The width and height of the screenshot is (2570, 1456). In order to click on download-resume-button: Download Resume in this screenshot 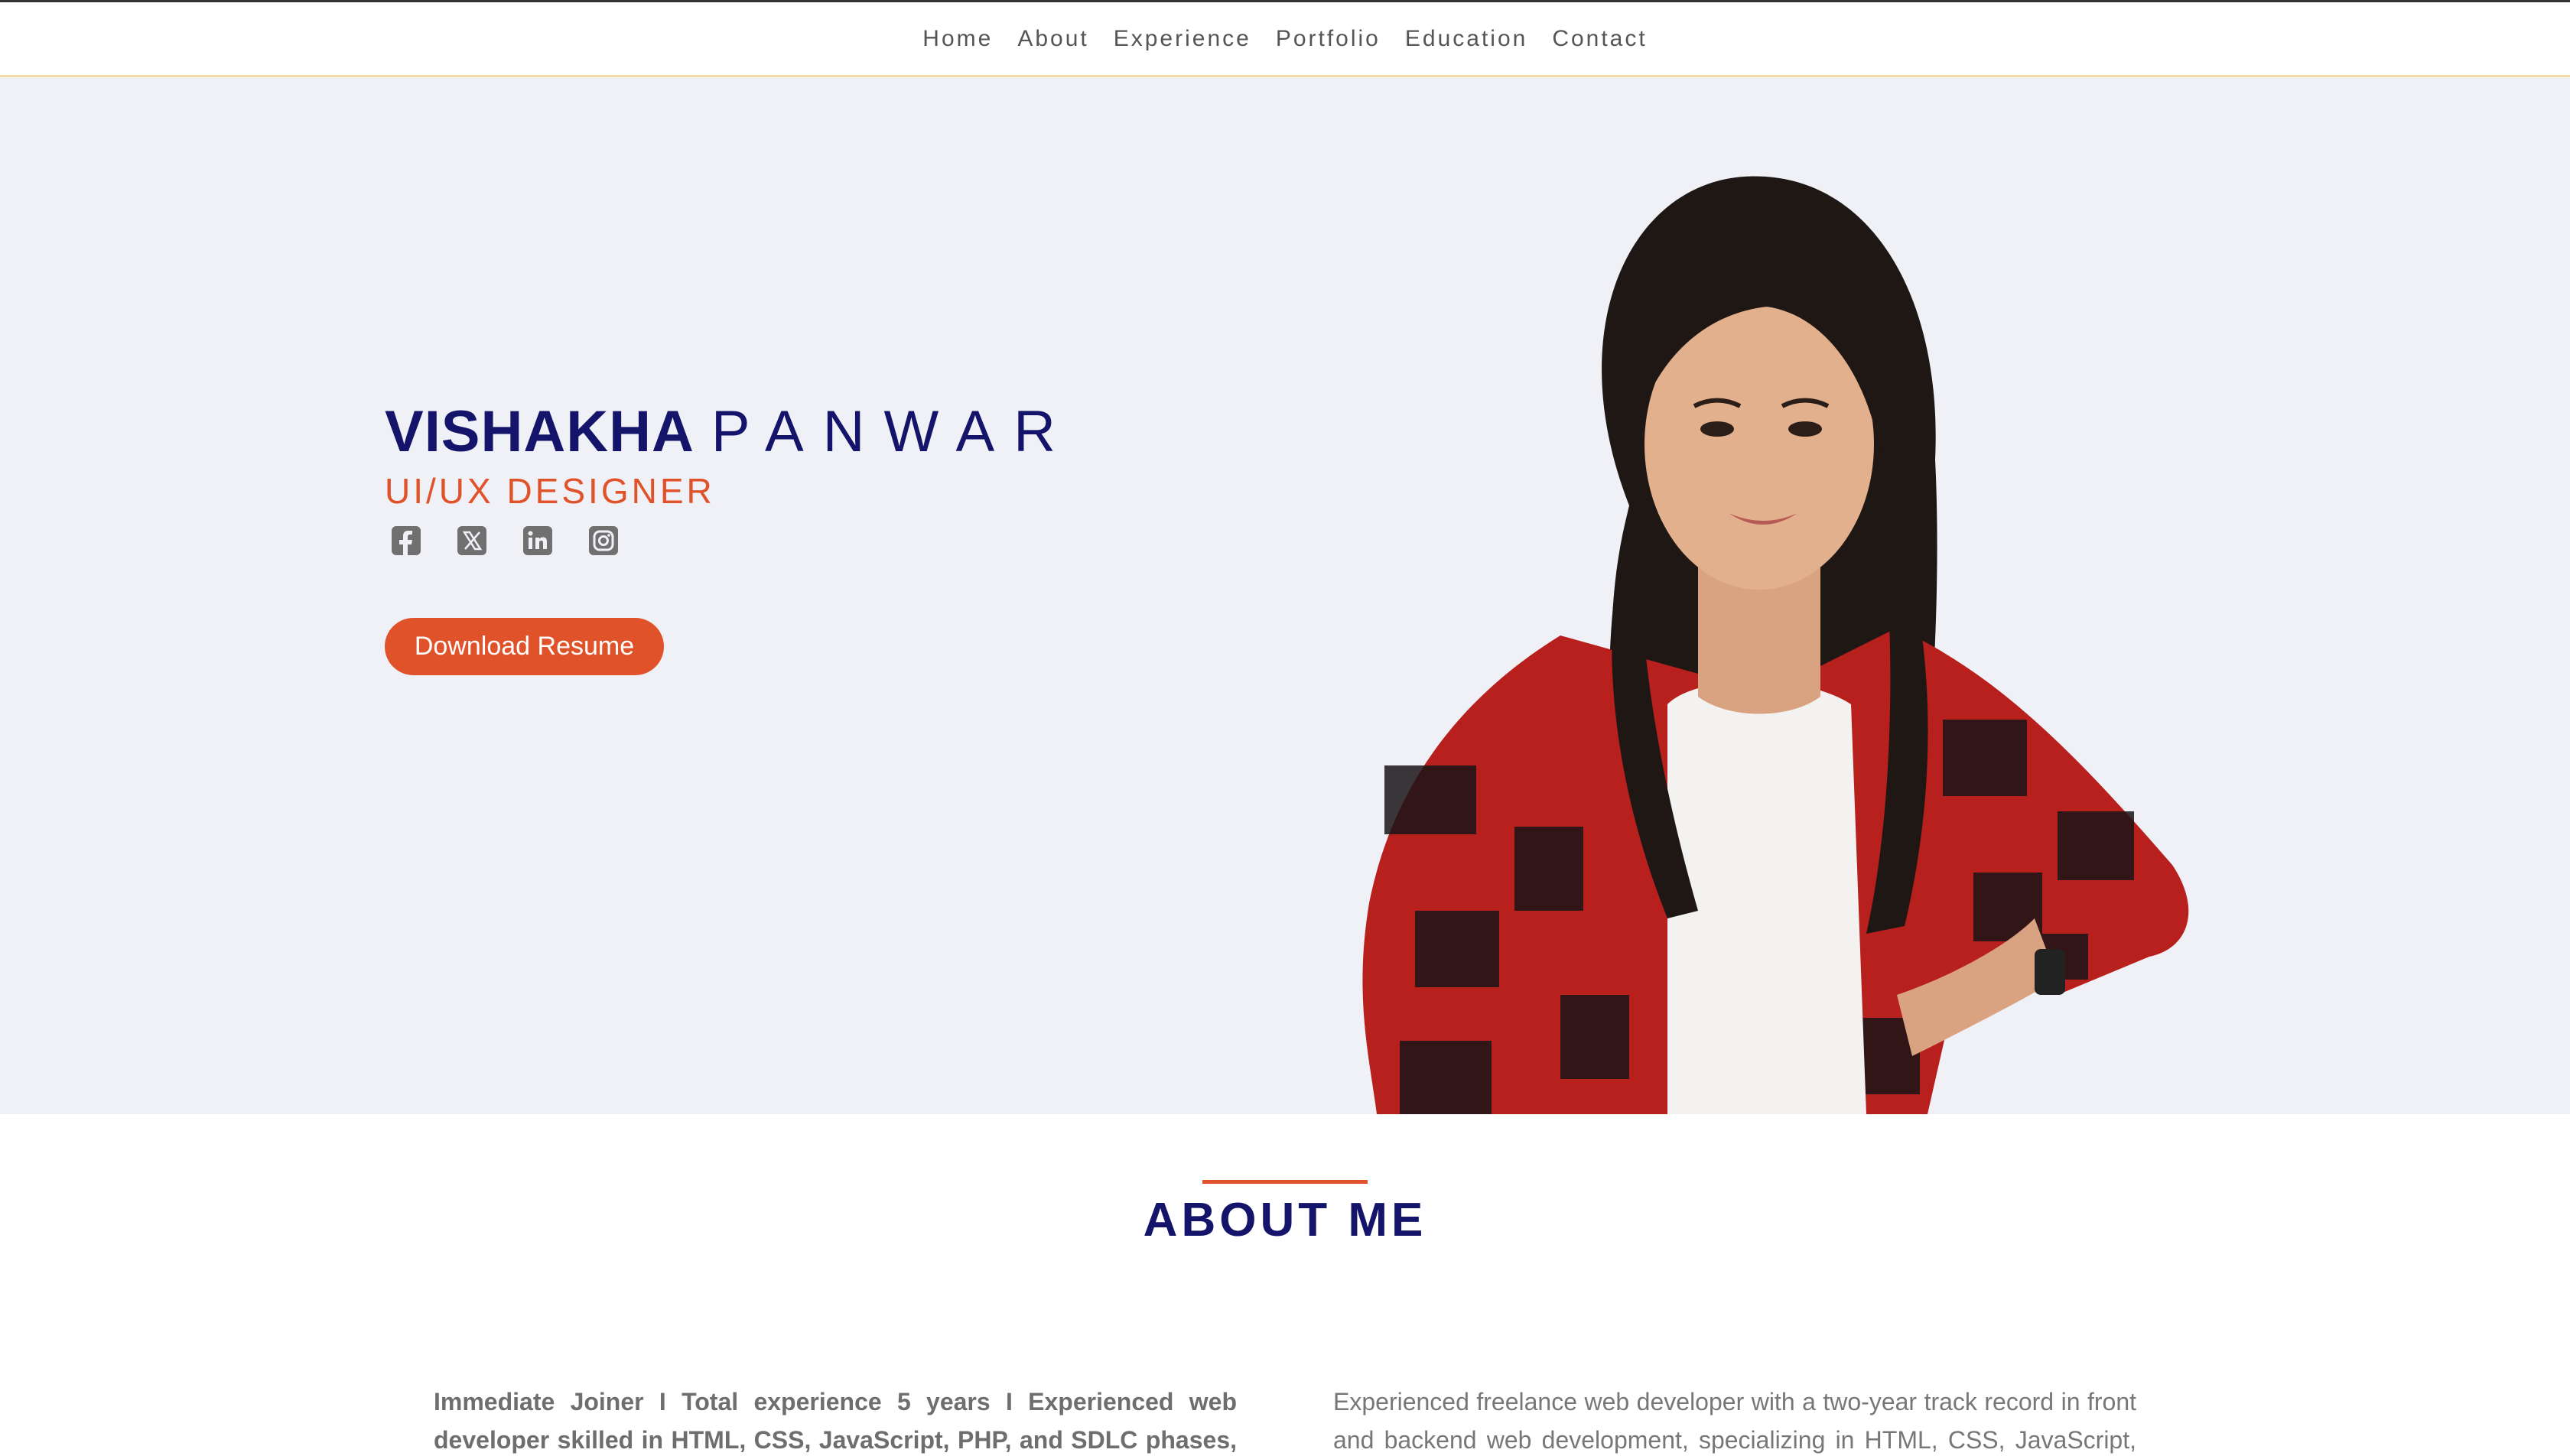, I will do `click(524, 646)`.